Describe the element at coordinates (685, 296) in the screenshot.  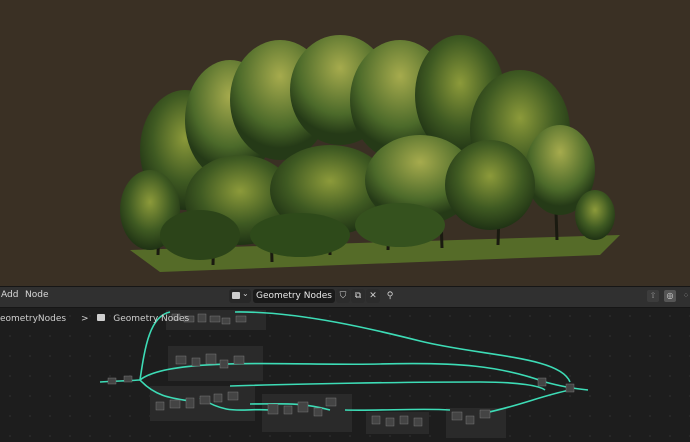
I see `grid-icon: ⁘` at that location.